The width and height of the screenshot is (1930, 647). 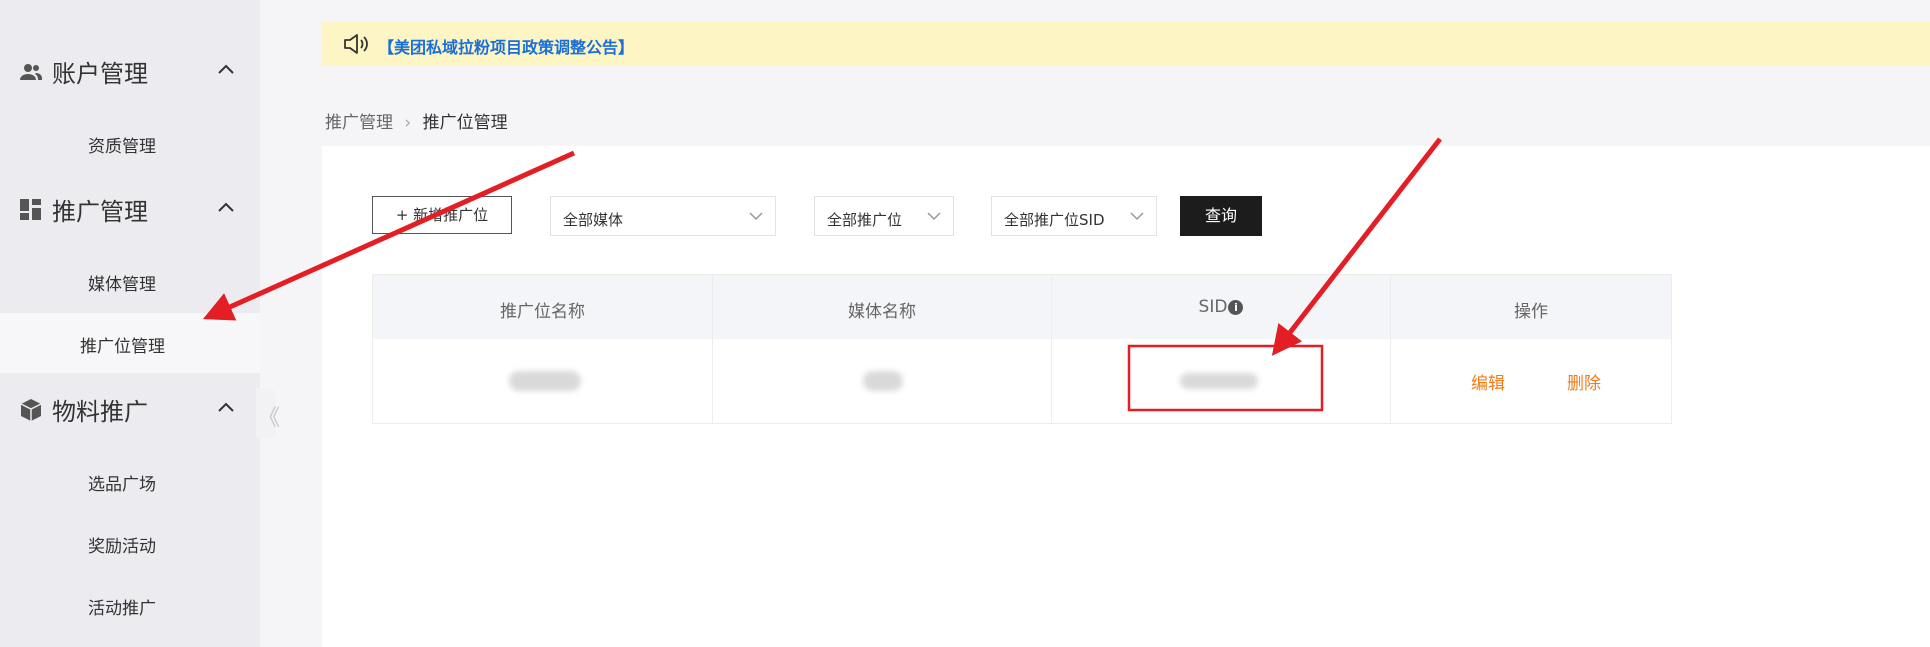 I want to click on media-filter-select: 全部媒体, so click(x=663, y=216).